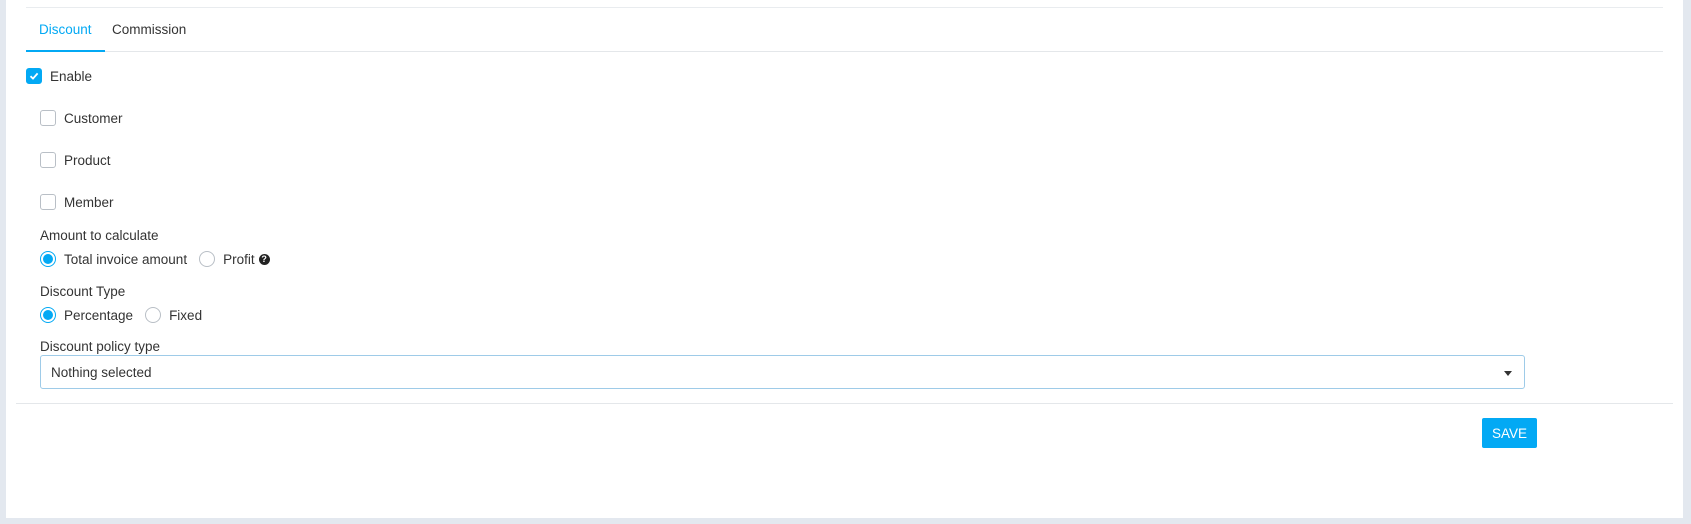  I want to click on enable-checkbox, so click(34, 76).